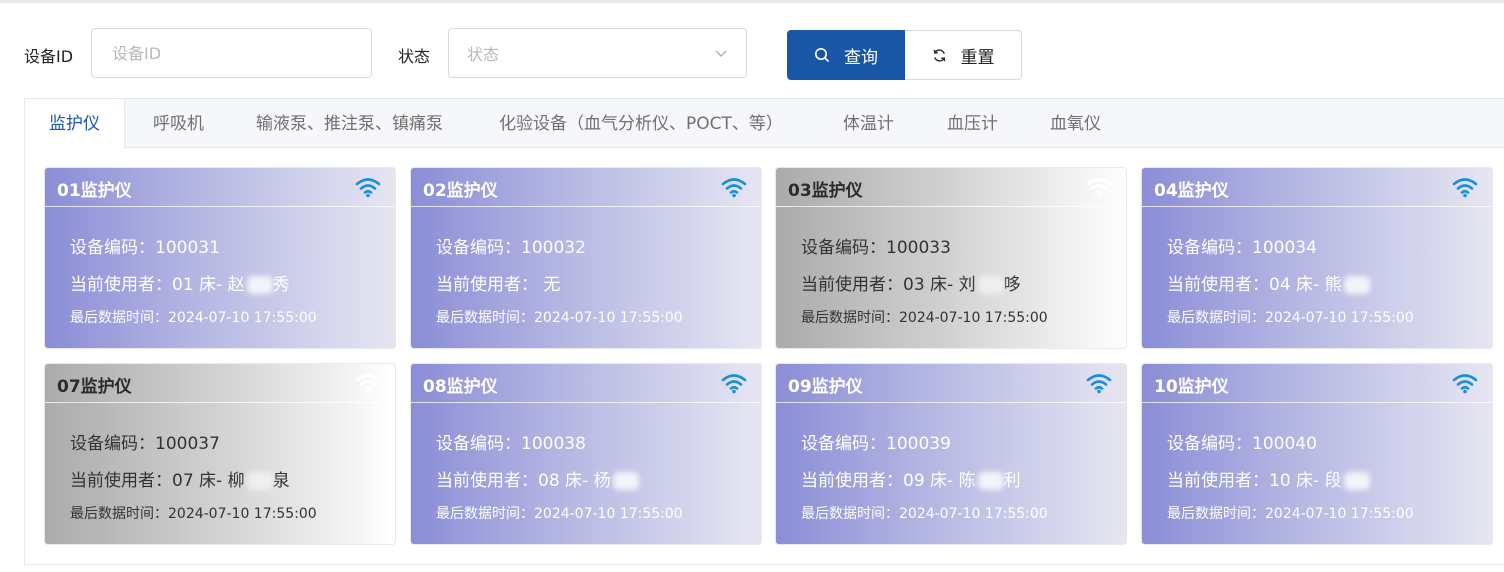 This screenshot has height=572, width=1504. Describe the element at coordinates (939, 55) in the screenshot. I see `refresh-icon` at that location.